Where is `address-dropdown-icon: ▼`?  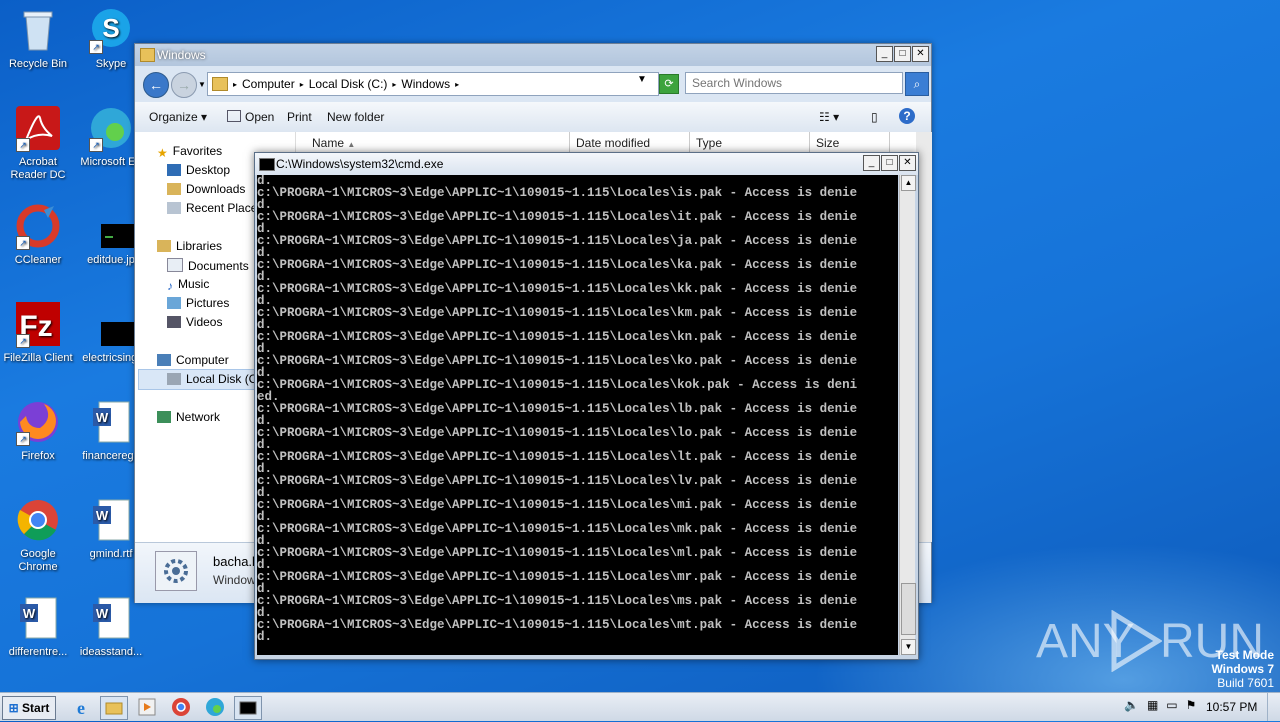
address-dropdown-icon: ▼ is located at coordinates (642, 79).